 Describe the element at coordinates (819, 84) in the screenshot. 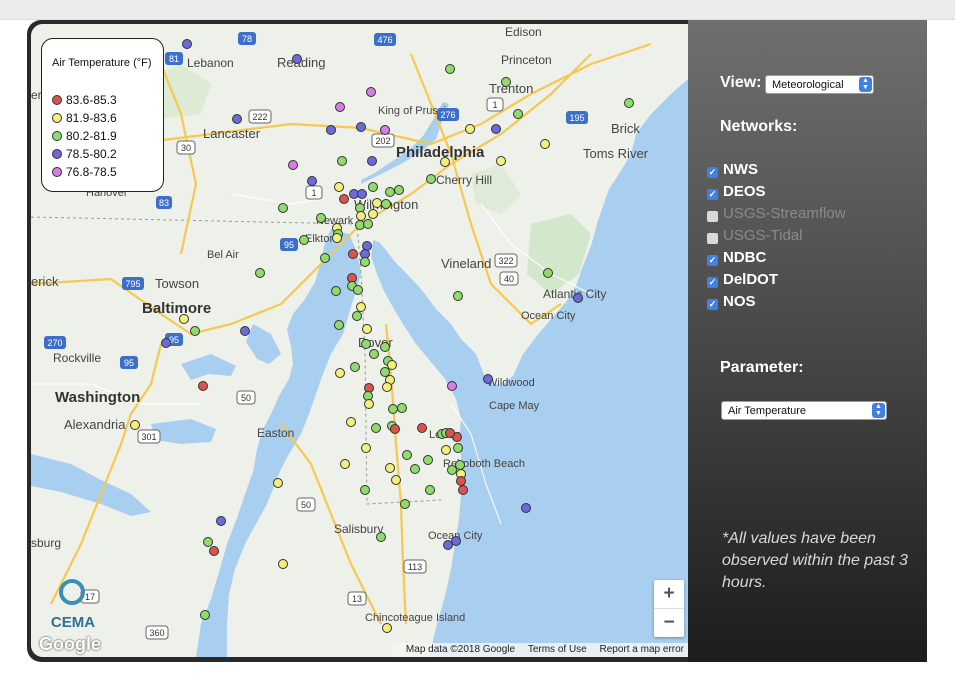

I see `view-select: Meteorological ▲ ▼` at that location.